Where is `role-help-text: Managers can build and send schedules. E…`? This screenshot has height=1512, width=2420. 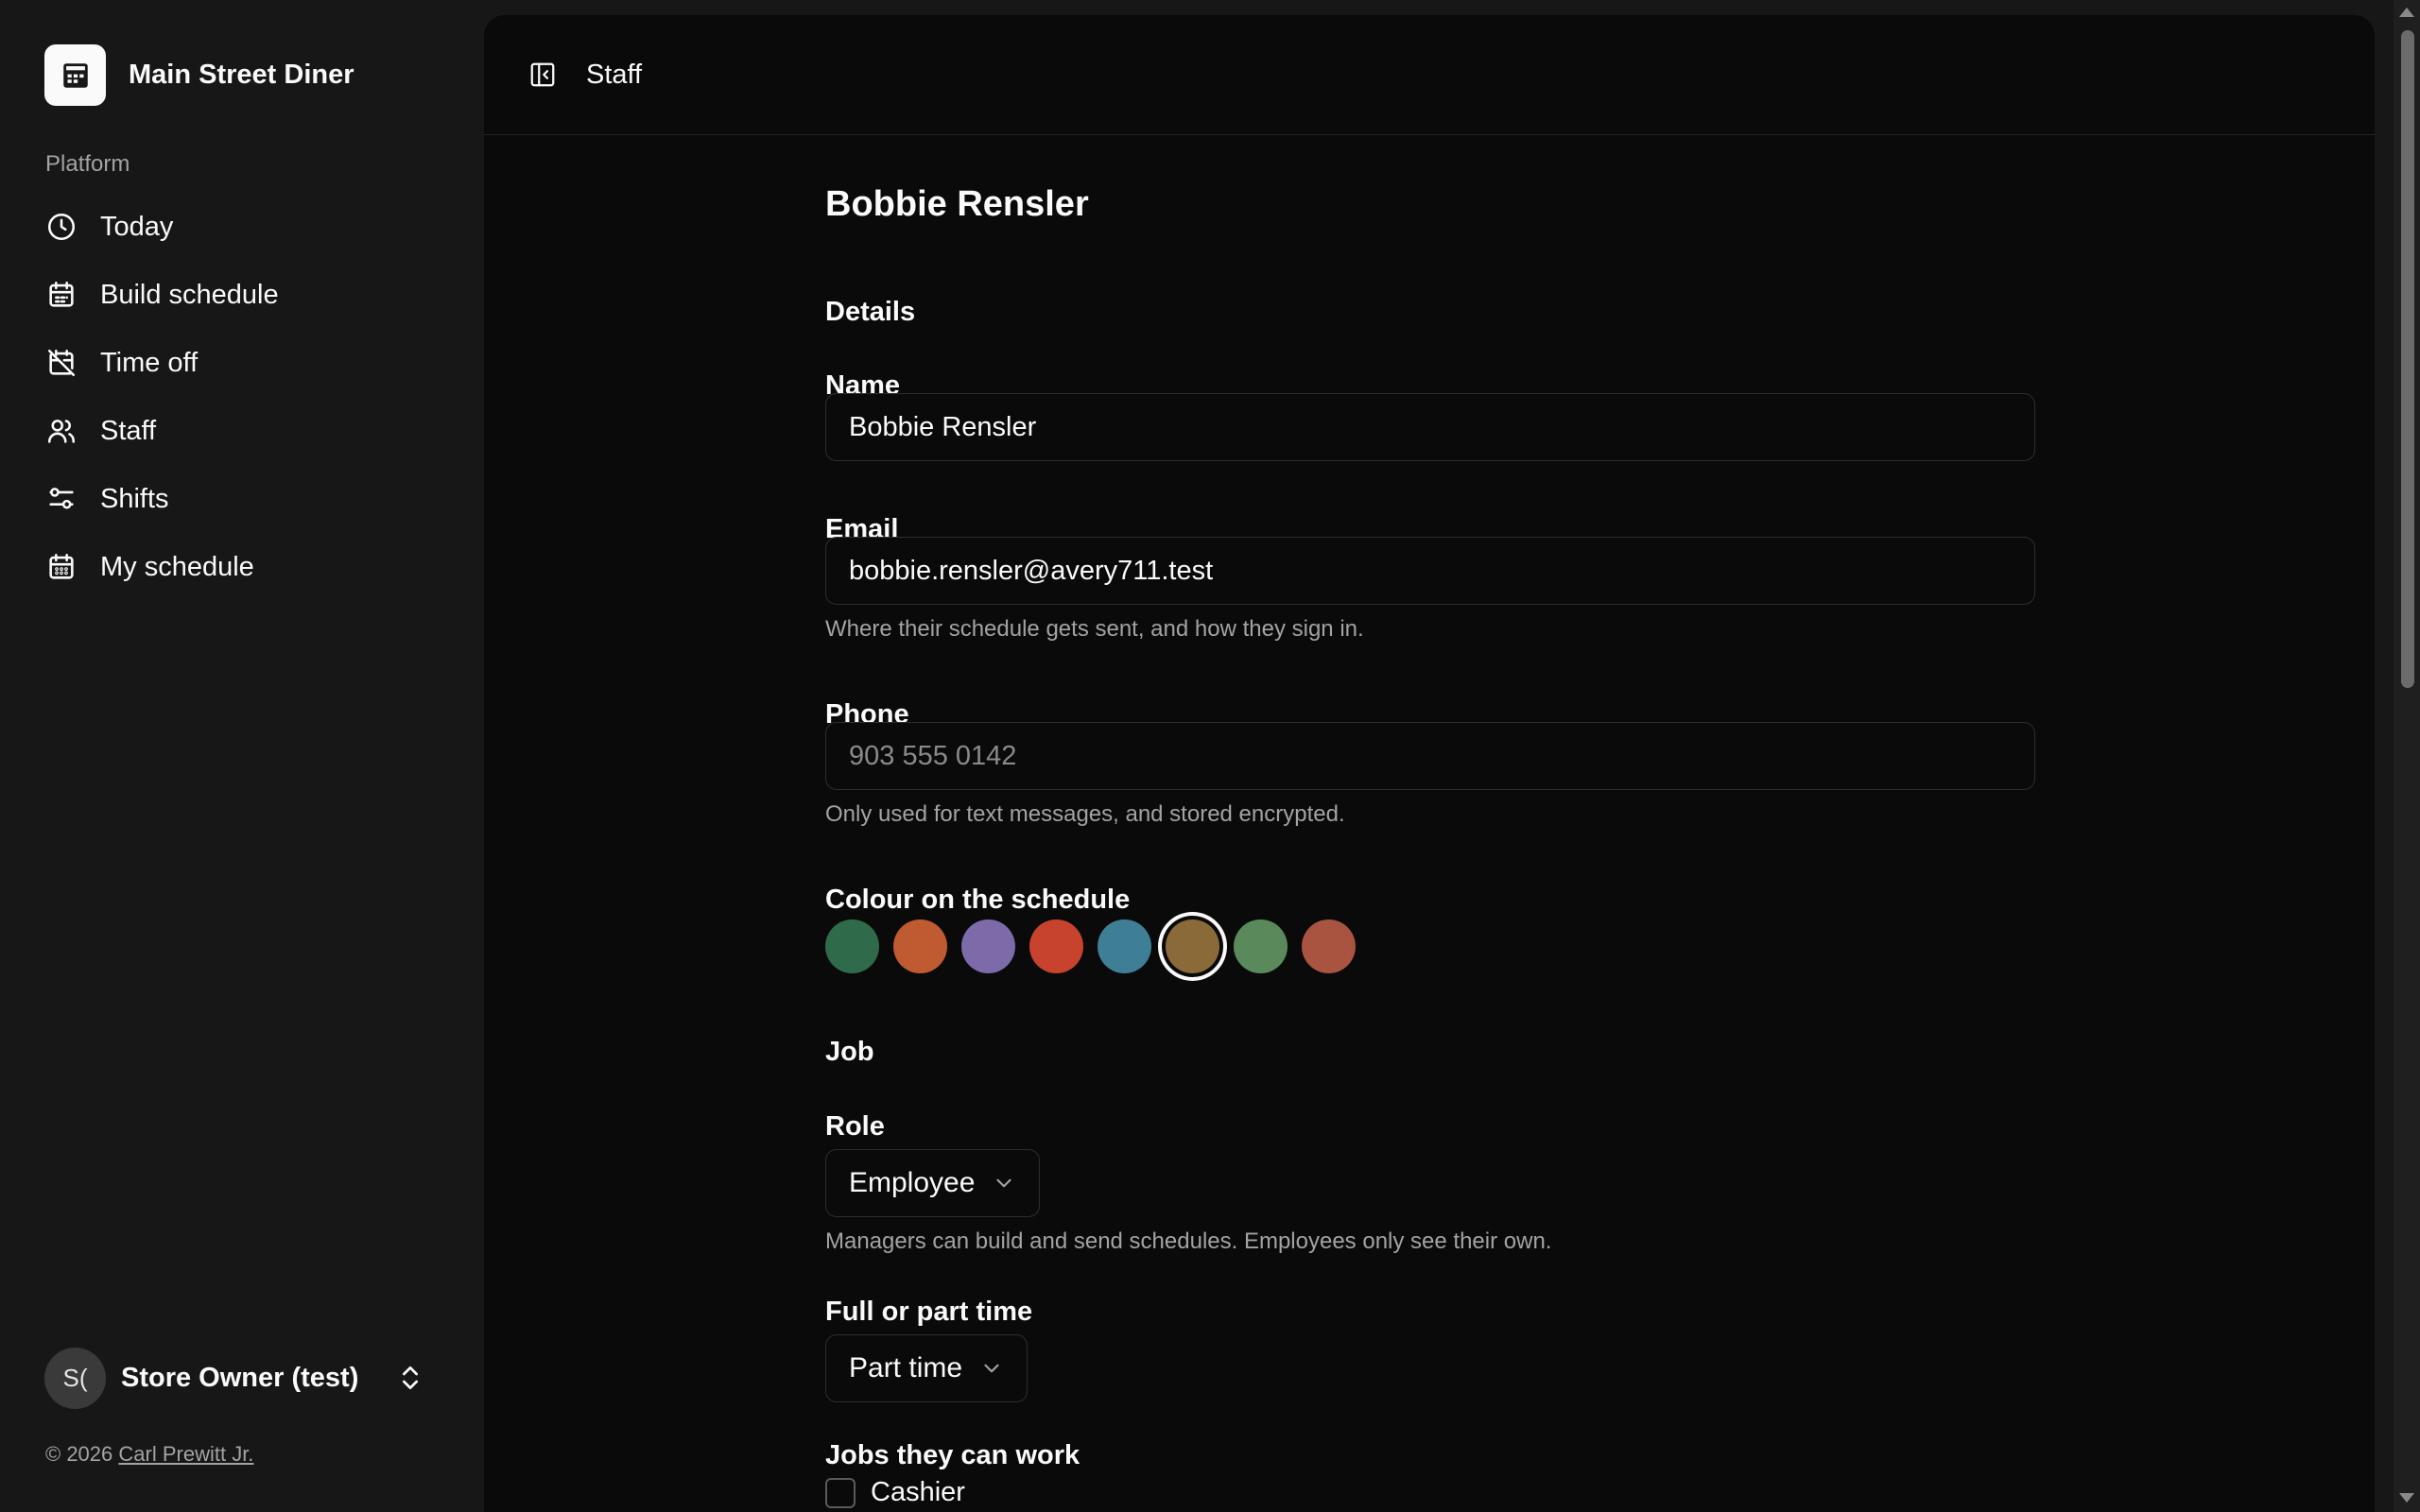
role-help-text: Managers can build and send schedules. E… is located at coordinates (1188, 1241).